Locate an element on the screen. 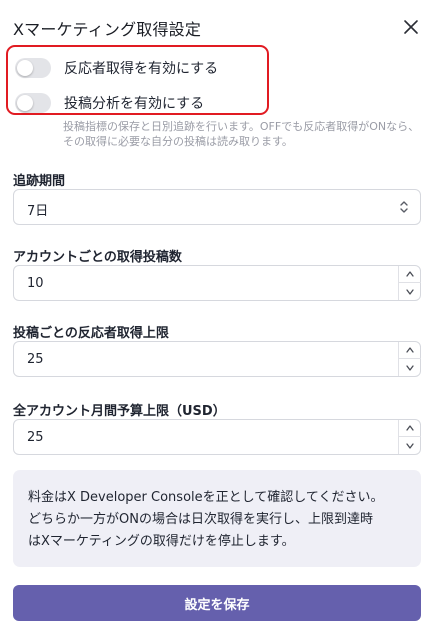  note-line: はXマーケティングの取得だけを停止します。 is located at coordinates (161, 541).